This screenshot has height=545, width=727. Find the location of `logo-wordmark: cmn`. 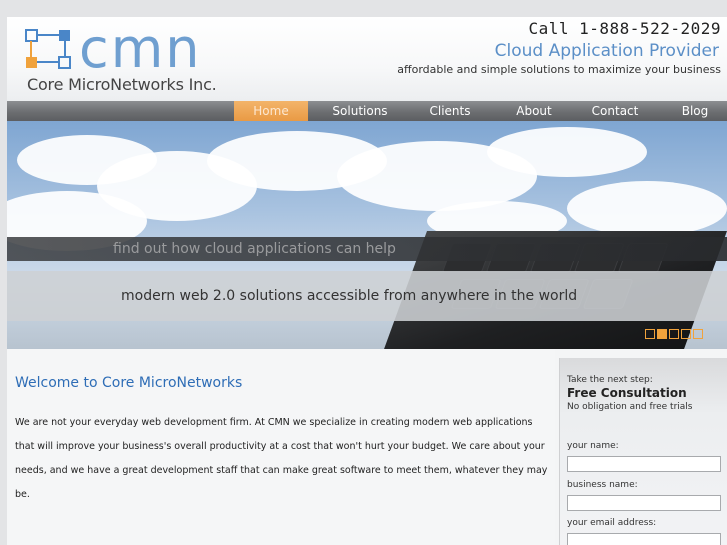

logo-wordmark: cmn is located at coordinates (140, 49).